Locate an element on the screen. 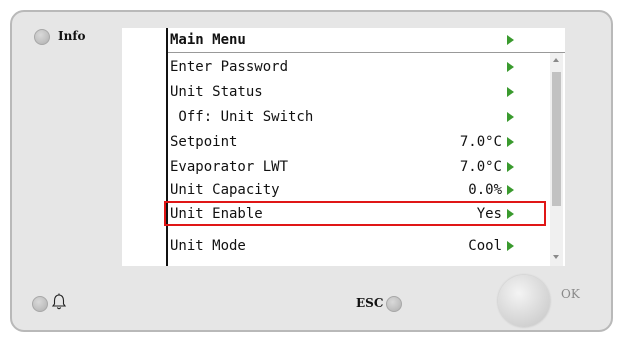  scroll-down-arrow-icon is located at coordinates (556, 257).